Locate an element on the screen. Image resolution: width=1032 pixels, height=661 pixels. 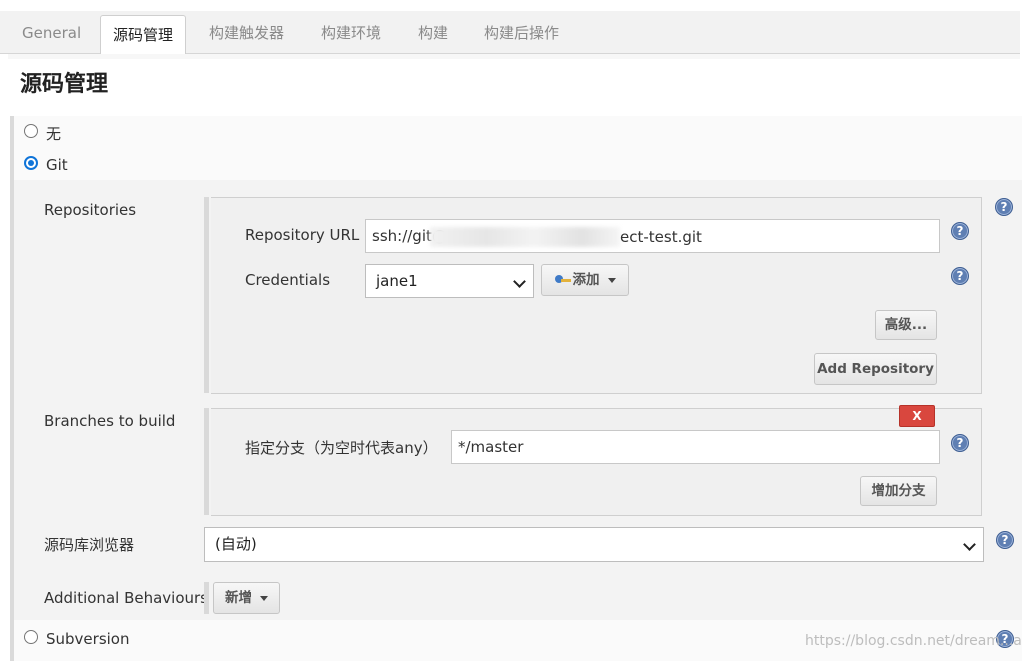
tab-general: General is located at coordinates (51, 32).